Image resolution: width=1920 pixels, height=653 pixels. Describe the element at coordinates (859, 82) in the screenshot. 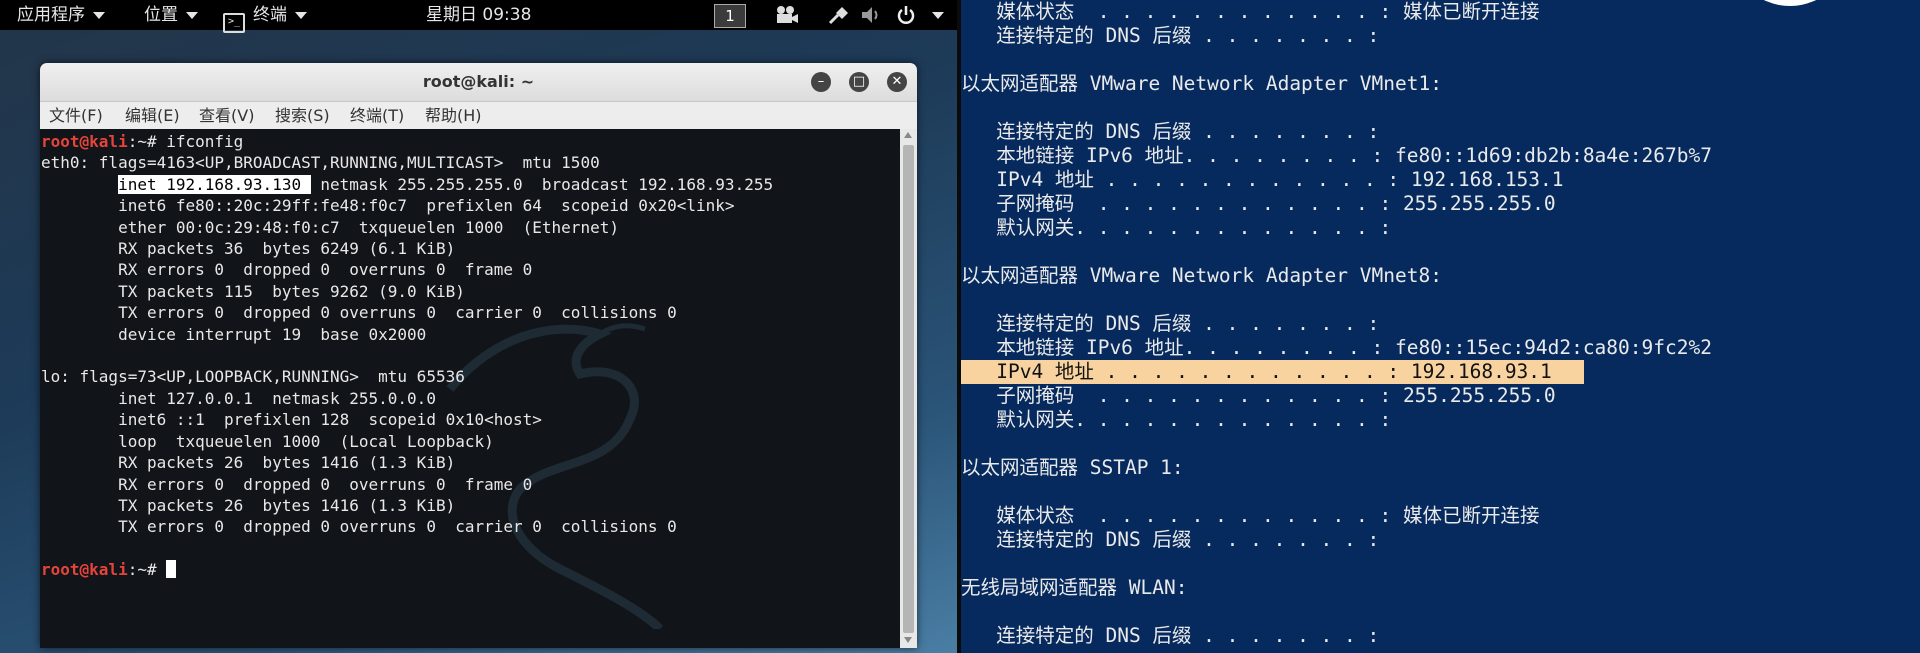

I see `maximize-button: □` at that location.